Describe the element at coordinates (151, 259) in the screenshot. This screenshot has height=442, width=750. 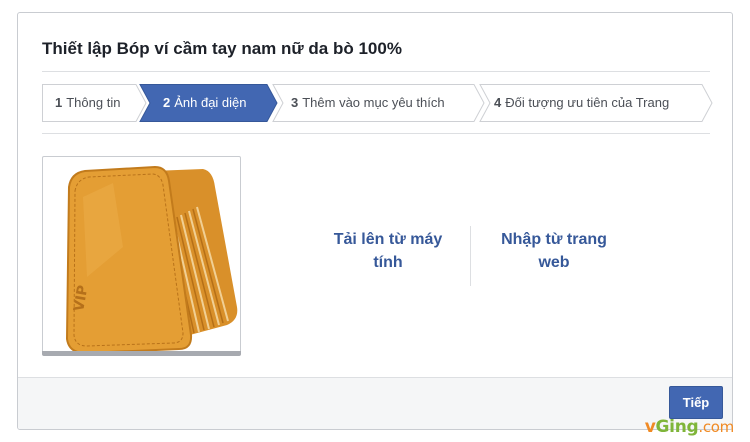
I see `wallet-photo: VIP` at that location.